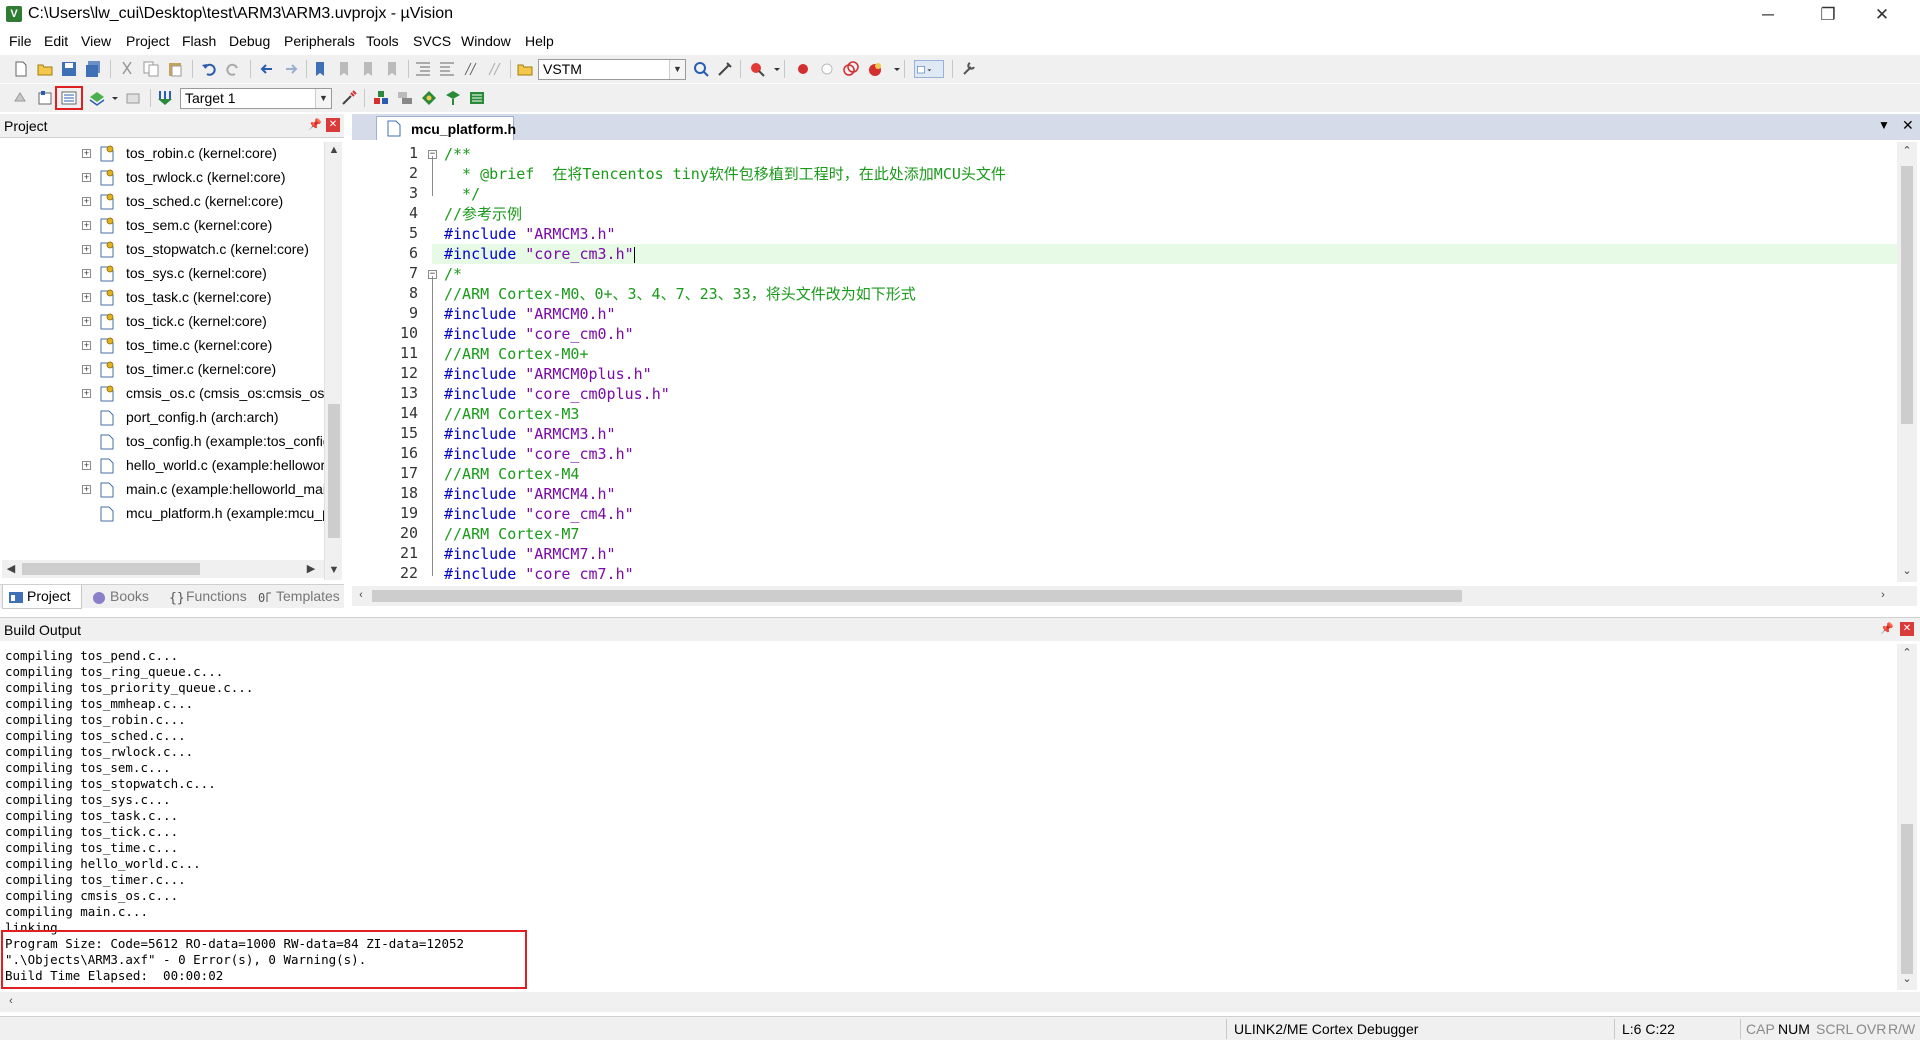 The height and width of the screenshot is (1040, 1920). Describe the element at coordinates (381, 98) in the screenshot. I see `manage-project-items-icon` at that location.